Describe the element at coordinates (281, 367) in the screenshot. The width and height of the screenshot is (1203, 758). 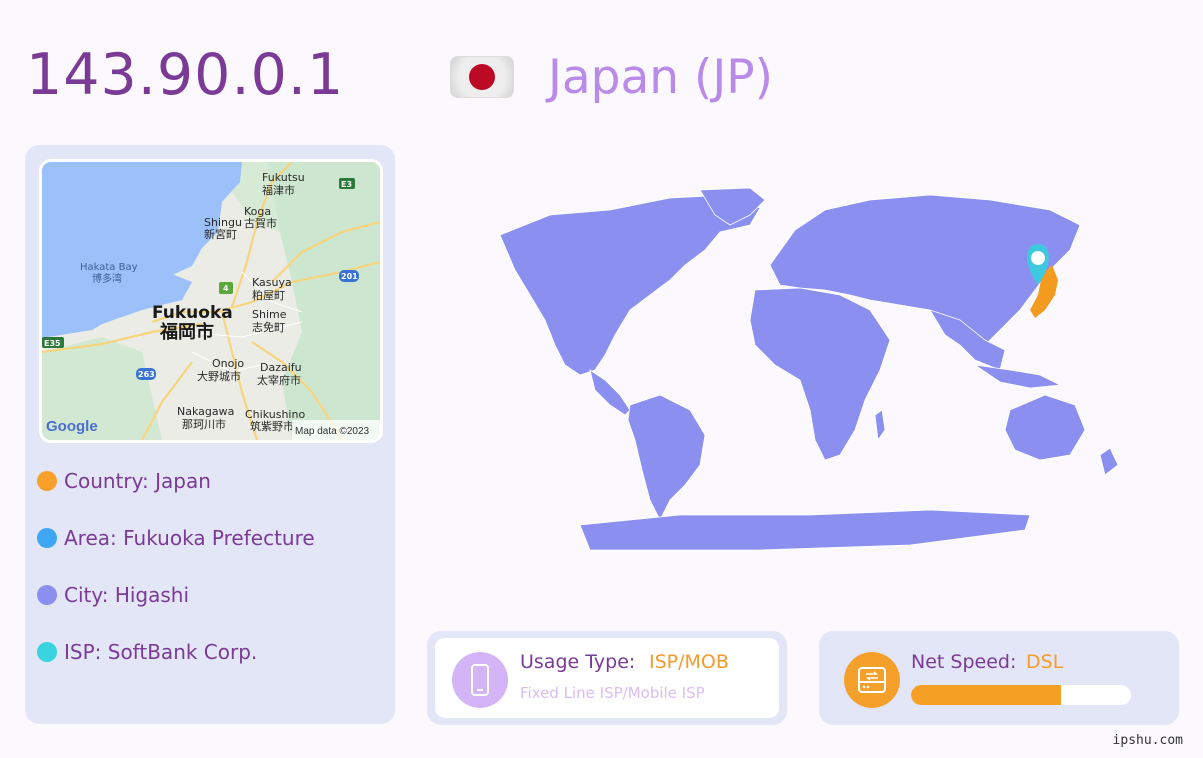
I see `map-label-dazaifu: Dazaifu` at that location.